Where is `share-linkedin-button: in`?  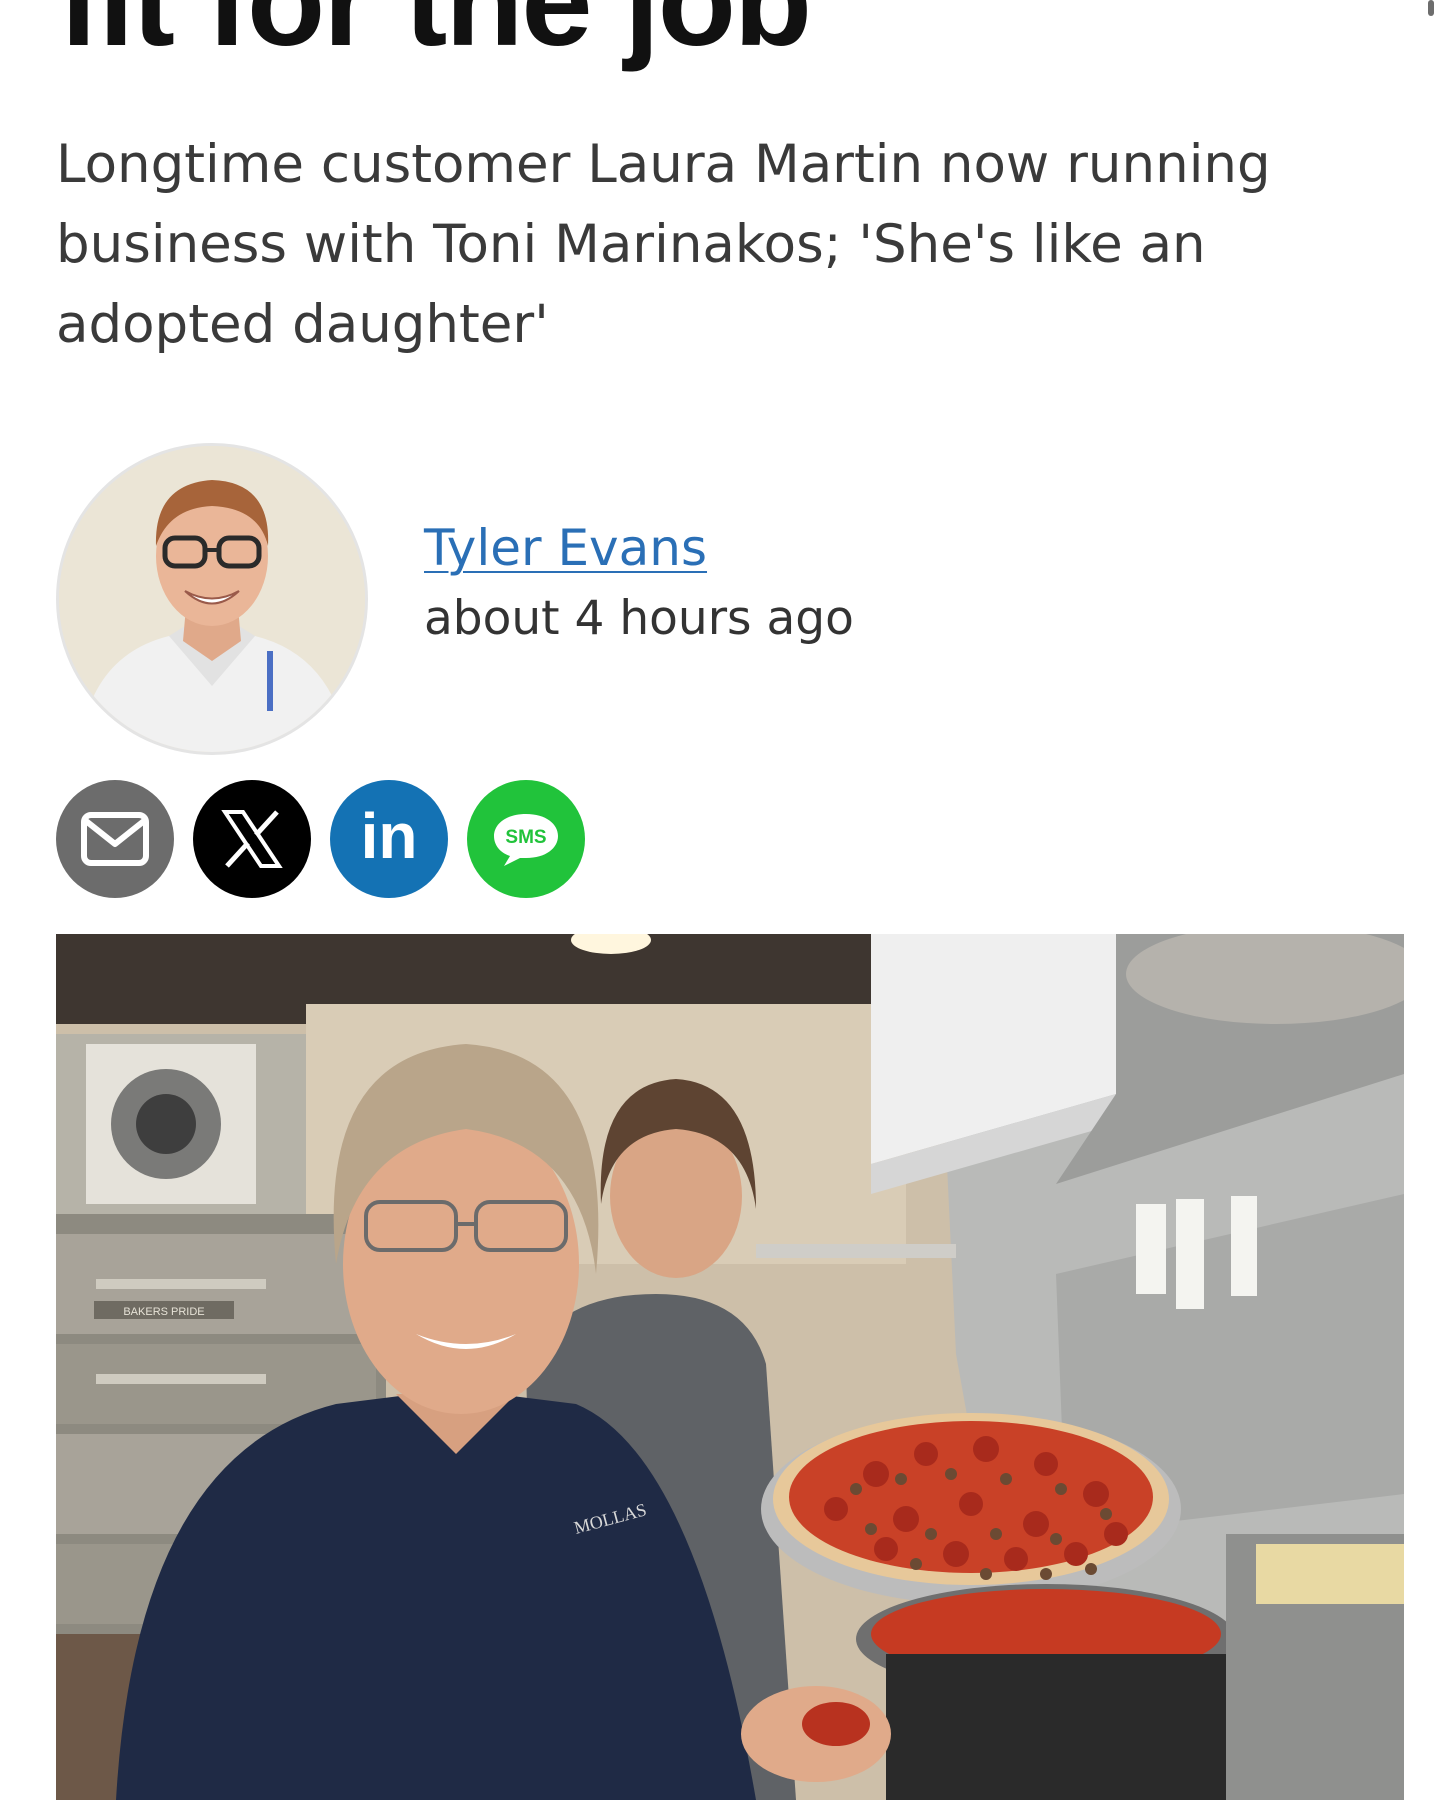
share-linkedin-button: in is located at coordinates (389, 839).